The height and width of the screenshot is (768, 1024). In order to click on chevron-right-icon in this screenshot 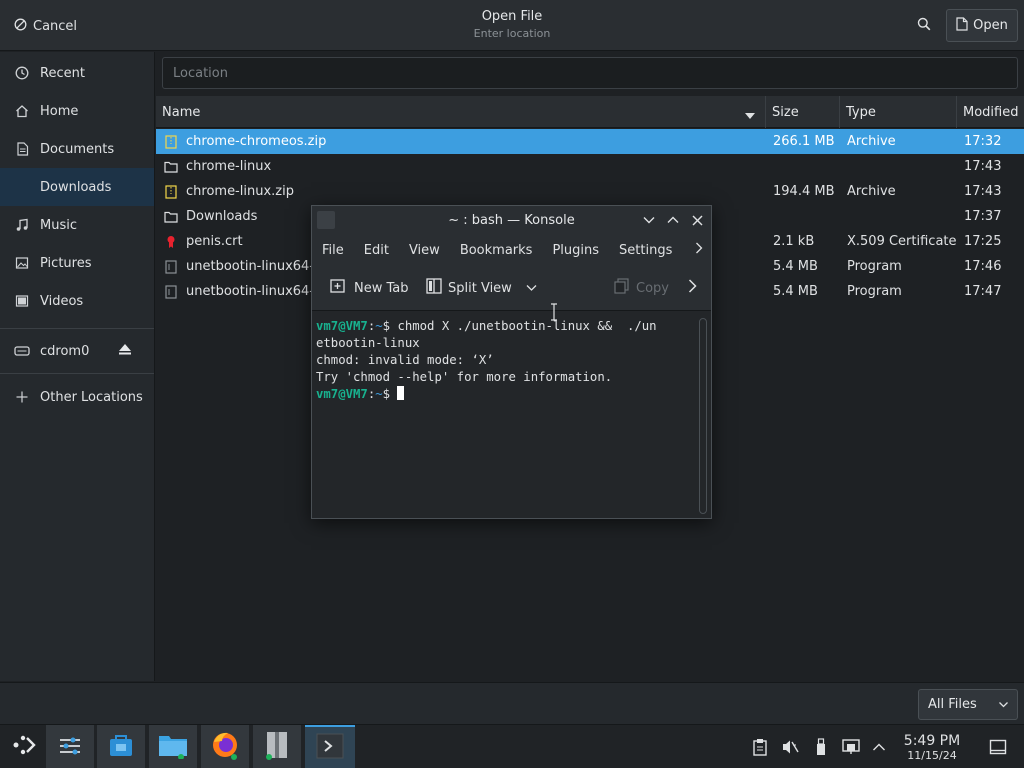, I will do `click(692, 288)`.